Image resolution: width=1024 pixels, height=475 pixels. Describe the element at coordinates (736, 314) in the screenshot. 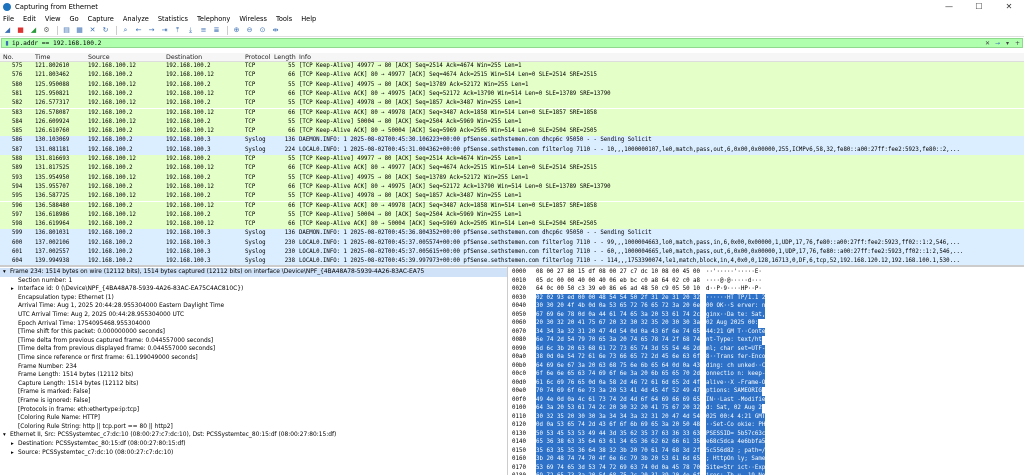

I see `hex-ascii: ginx··Da te: Sat,` at that location.